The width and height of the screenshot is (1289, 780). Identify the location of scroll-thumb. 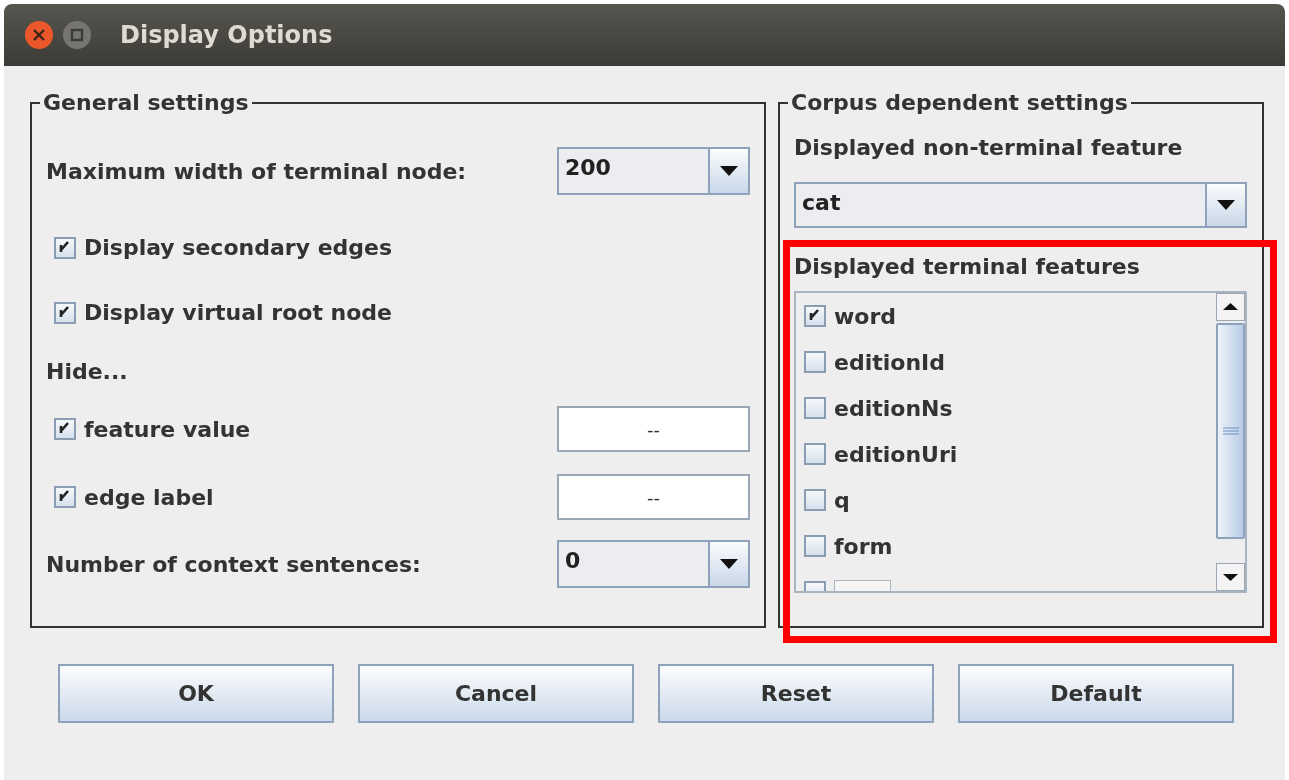
(1230, 431).